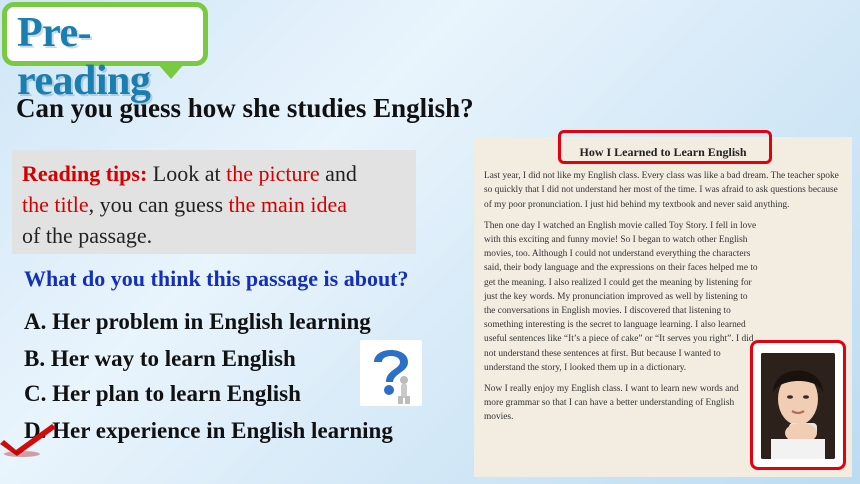 This screenshot has height=484, width=860. Describe the element at coordinates (245, 108) in the screenshot. I see `guess-question: Can you guess how she studies English?` at that location.